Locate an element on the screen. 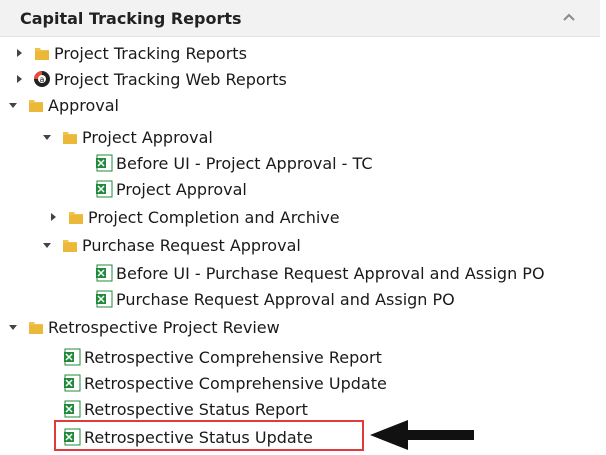 Image resolution: width=606 pixels, height=455 pixels. tree-item-project-tracking-reports: Project Tracking Reports is located at coordinates (129, 53).